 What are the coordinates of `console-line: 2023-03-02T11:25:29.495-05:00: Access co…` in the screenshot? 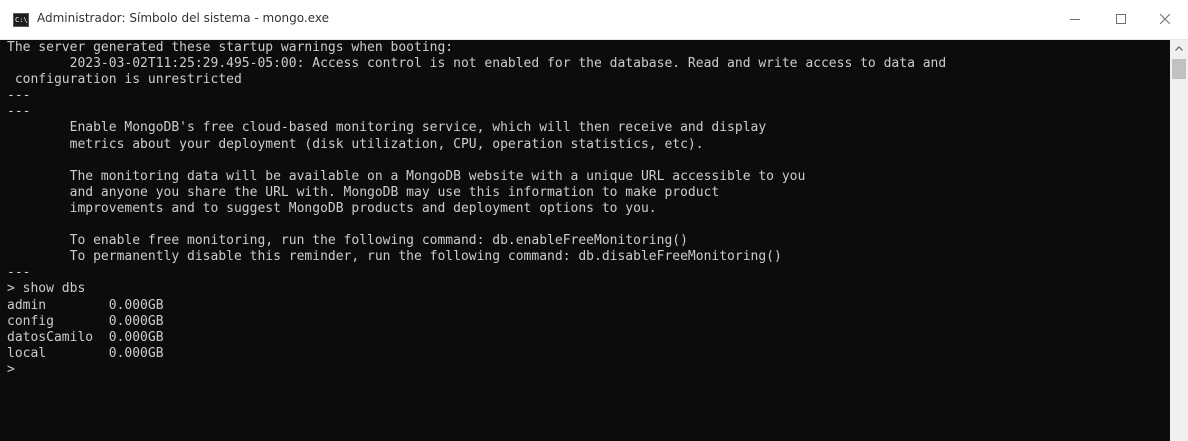 It's located at (477, 64).